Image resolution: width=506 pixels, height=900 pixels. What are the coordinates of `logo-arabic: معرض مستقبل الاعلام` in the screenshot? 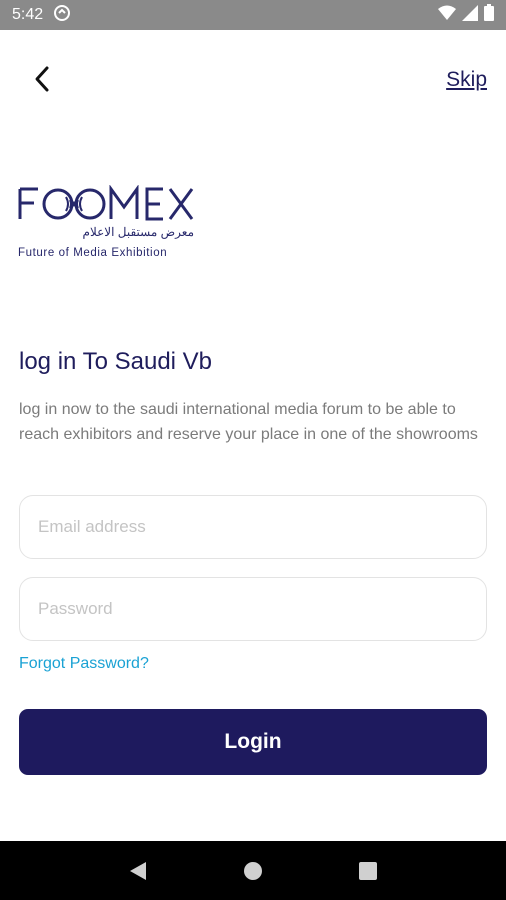 It's located at (106, 232).